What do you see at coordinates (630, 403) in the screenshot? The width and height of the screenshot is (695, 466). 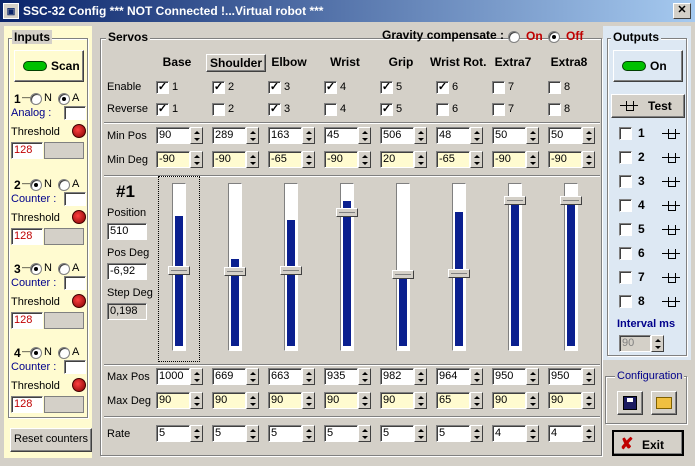 I see `save-button` at bounding box center [630, 403].